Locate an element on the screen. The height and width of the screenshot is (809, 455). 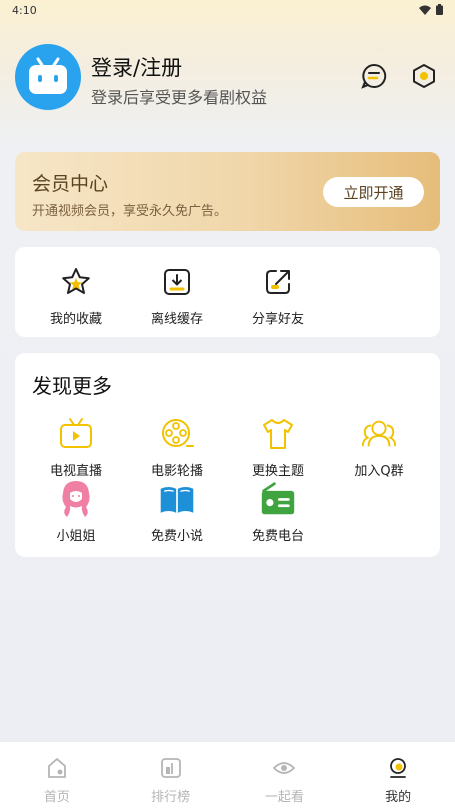
tv-face-icon is located at coordinates (48, 75).